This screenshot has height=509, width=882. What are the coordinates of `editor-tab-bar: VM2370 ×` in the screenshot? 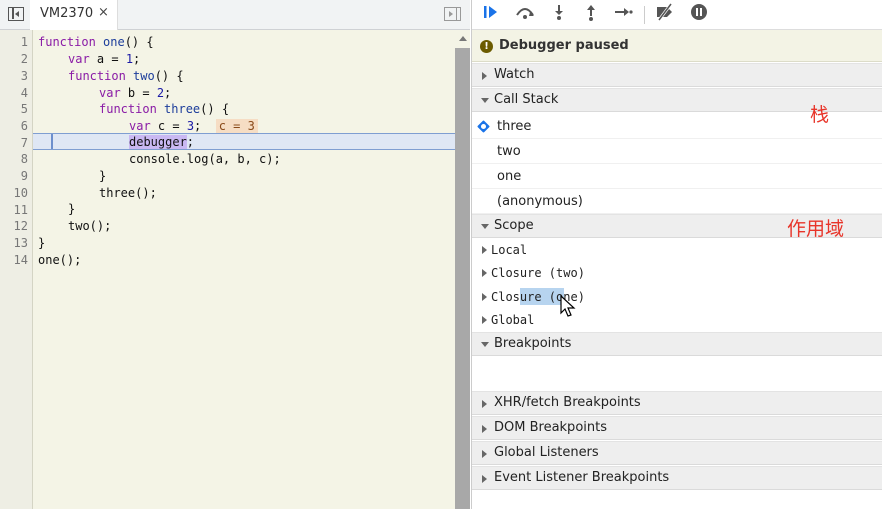 It's located at (235, 15).